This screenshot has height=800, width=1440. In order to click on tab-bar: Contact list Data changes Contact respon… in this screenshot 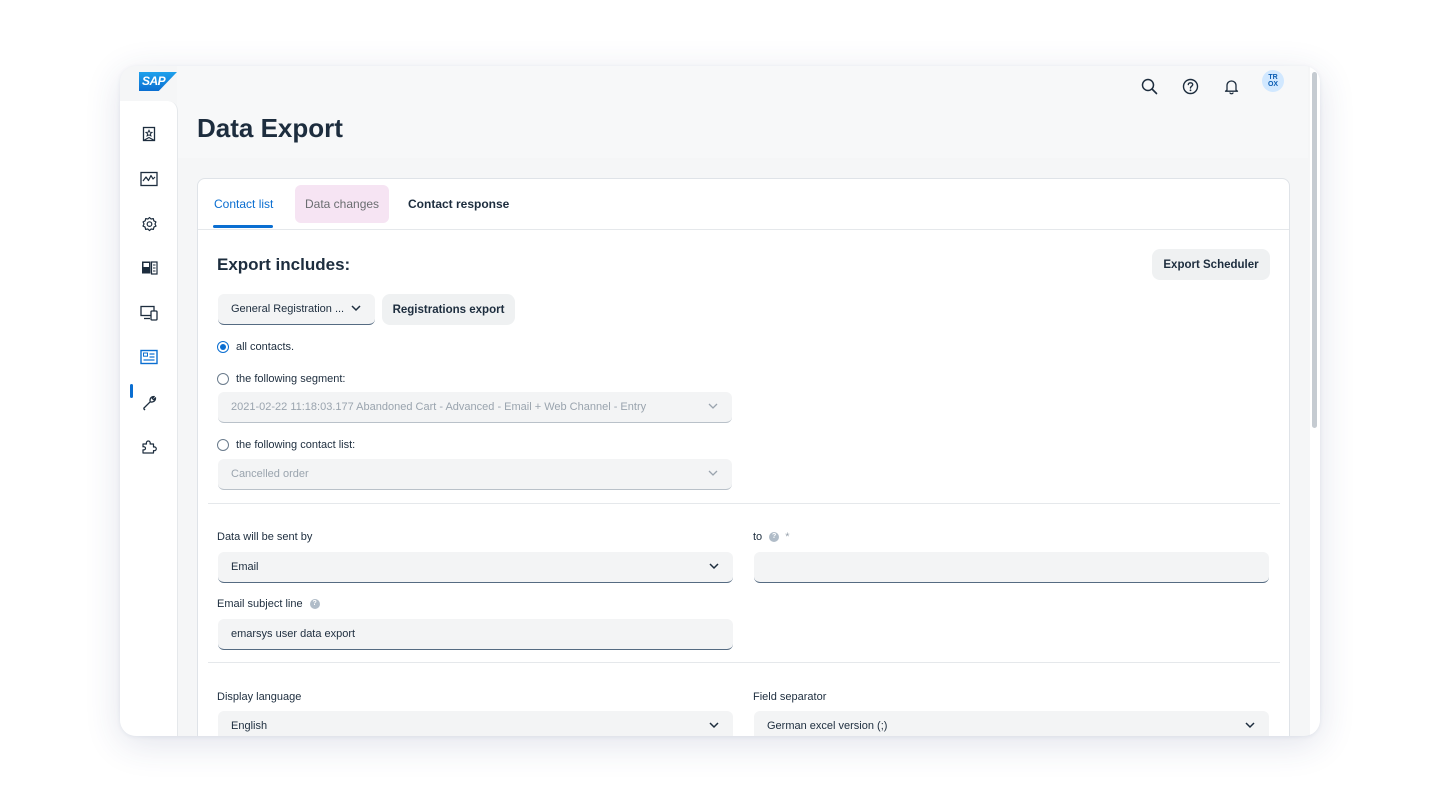, I will do `click(743, 204)`.